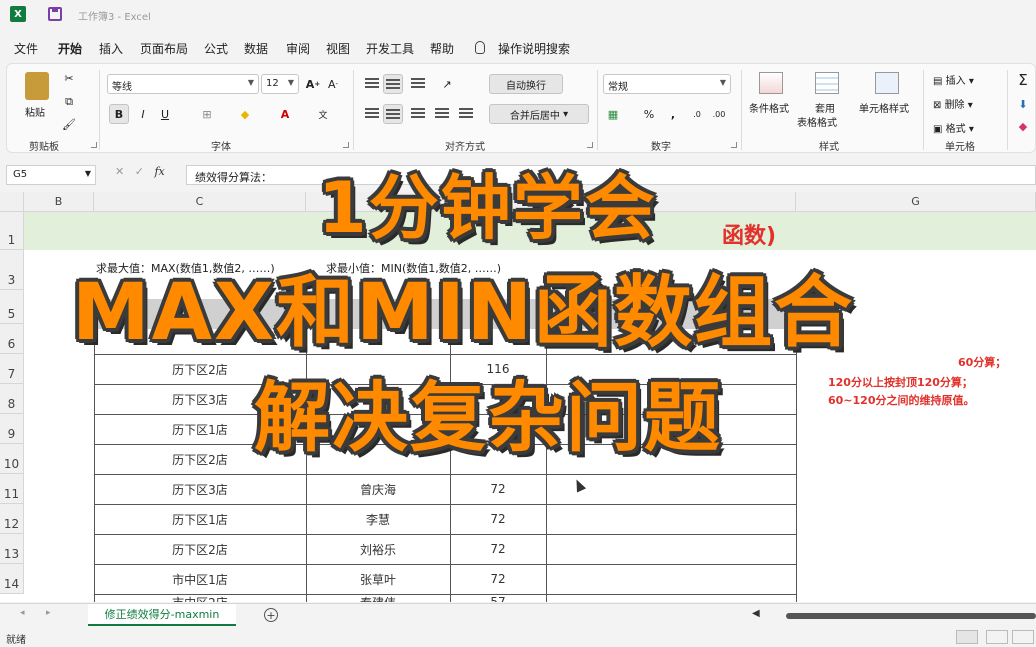  Describe the element at coordinates (159, 171) in the screenshot. I see `insert-function-icon: fx` at that location.